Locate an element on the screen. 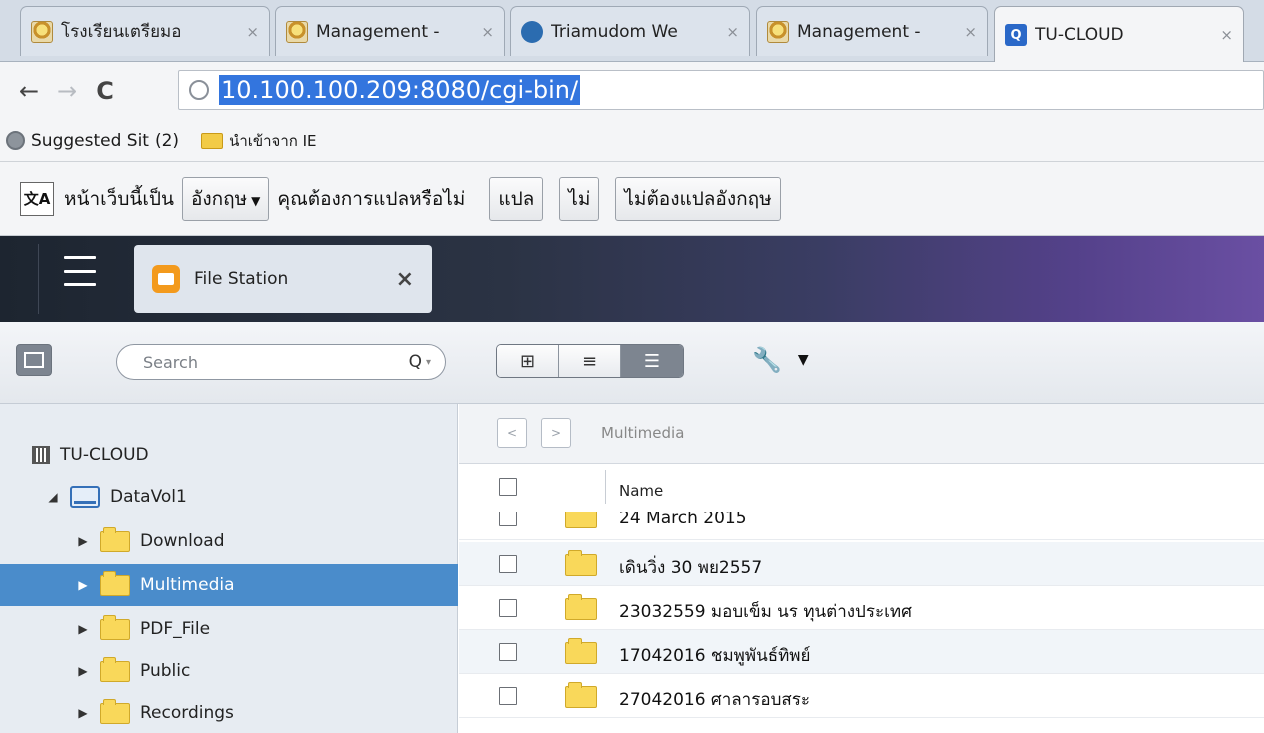  tree-folder-pdf-file: ▶ PDF_File is located at coordinates (229, 629).